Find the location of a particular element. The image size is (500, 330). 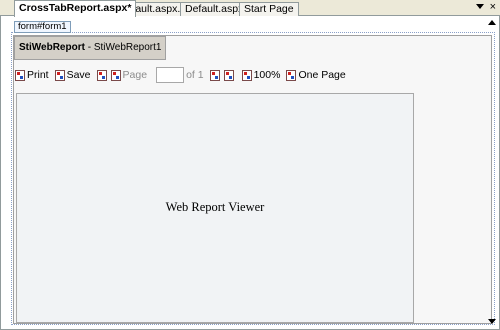

page-label: Page is located at coordinates (135, 75).